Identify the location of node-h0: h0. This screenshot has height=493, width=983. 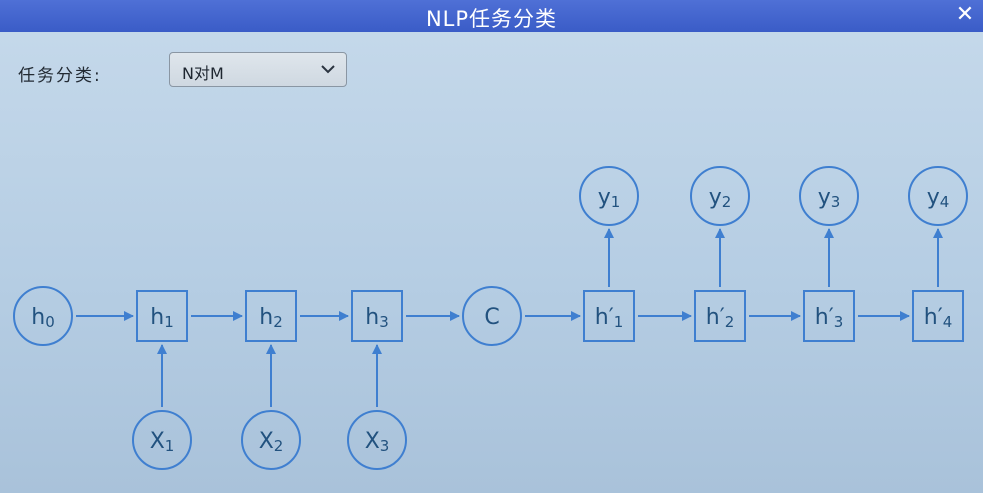
(43, 316).